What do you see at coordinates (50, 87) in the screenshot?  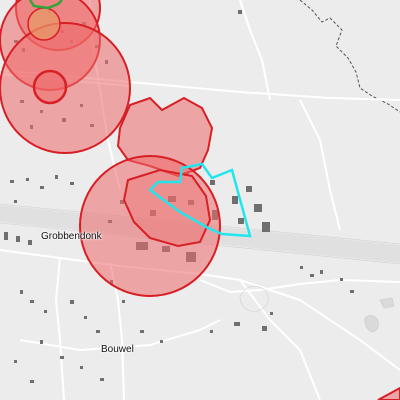 I see `buffer-circle-small` at bounding box center [50, 87].